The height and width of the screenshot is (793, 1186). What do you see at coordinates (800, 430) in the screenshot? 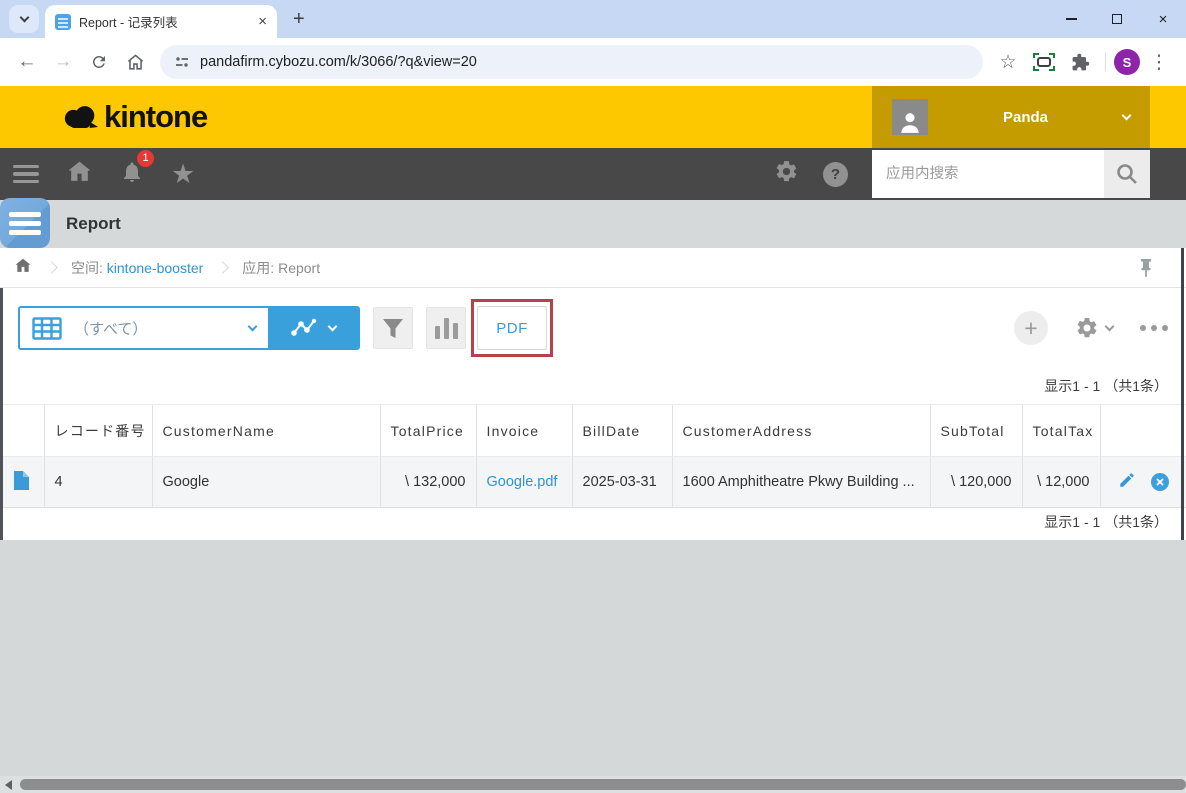
I see `header-customer-address: CustomerAddress` at bounding box center [800, 430].